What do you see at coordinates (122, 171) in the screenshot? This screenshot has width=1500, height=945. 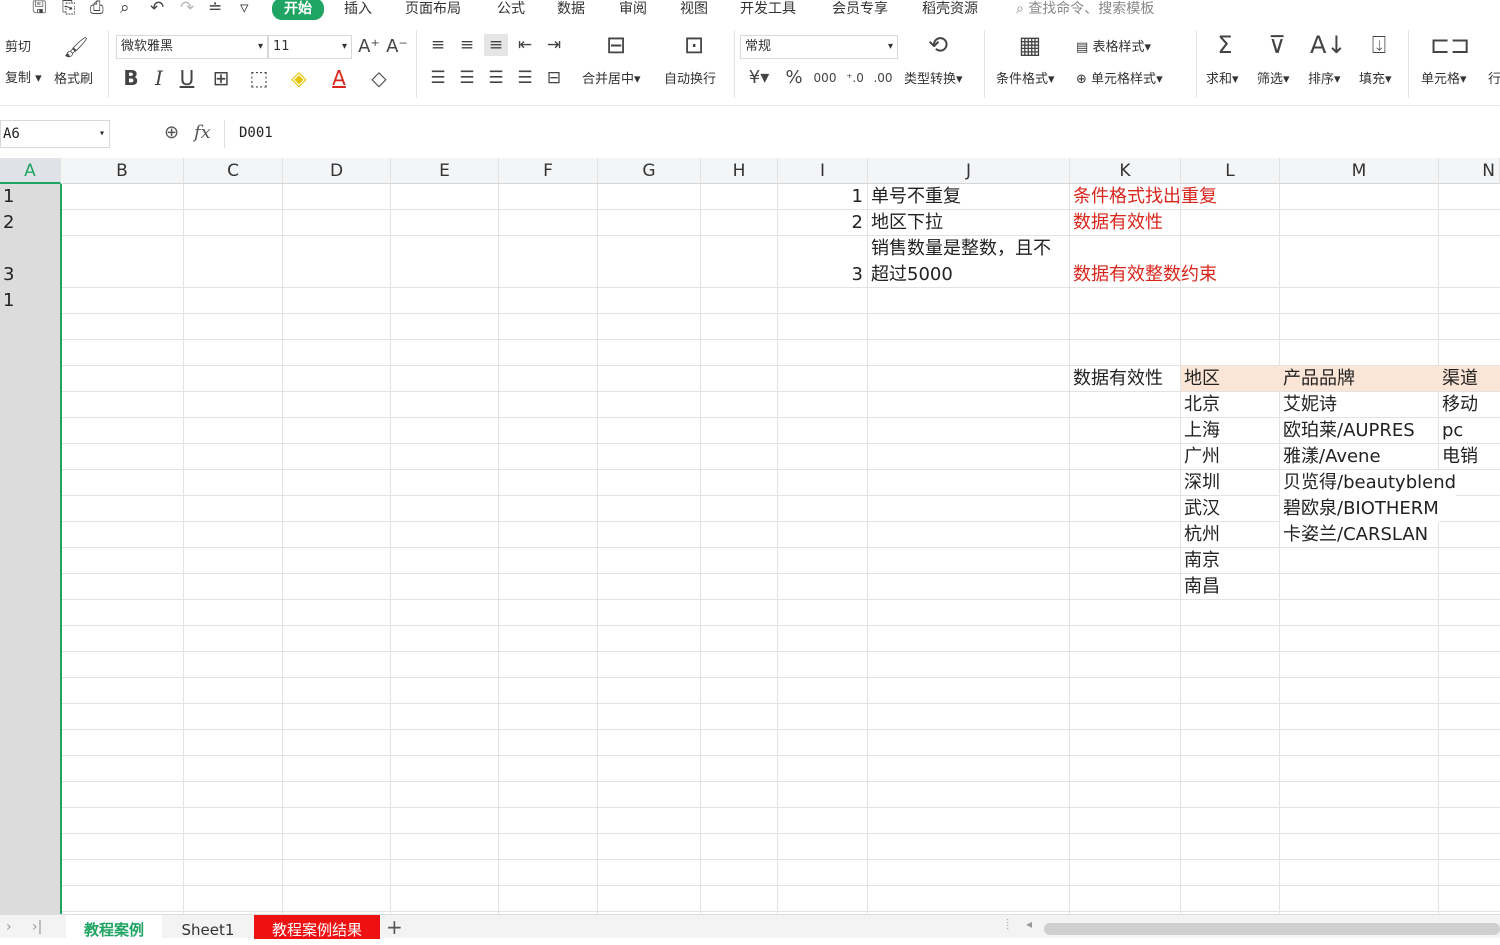 I see `col-header-b: B` at bounding box center [122, 171].